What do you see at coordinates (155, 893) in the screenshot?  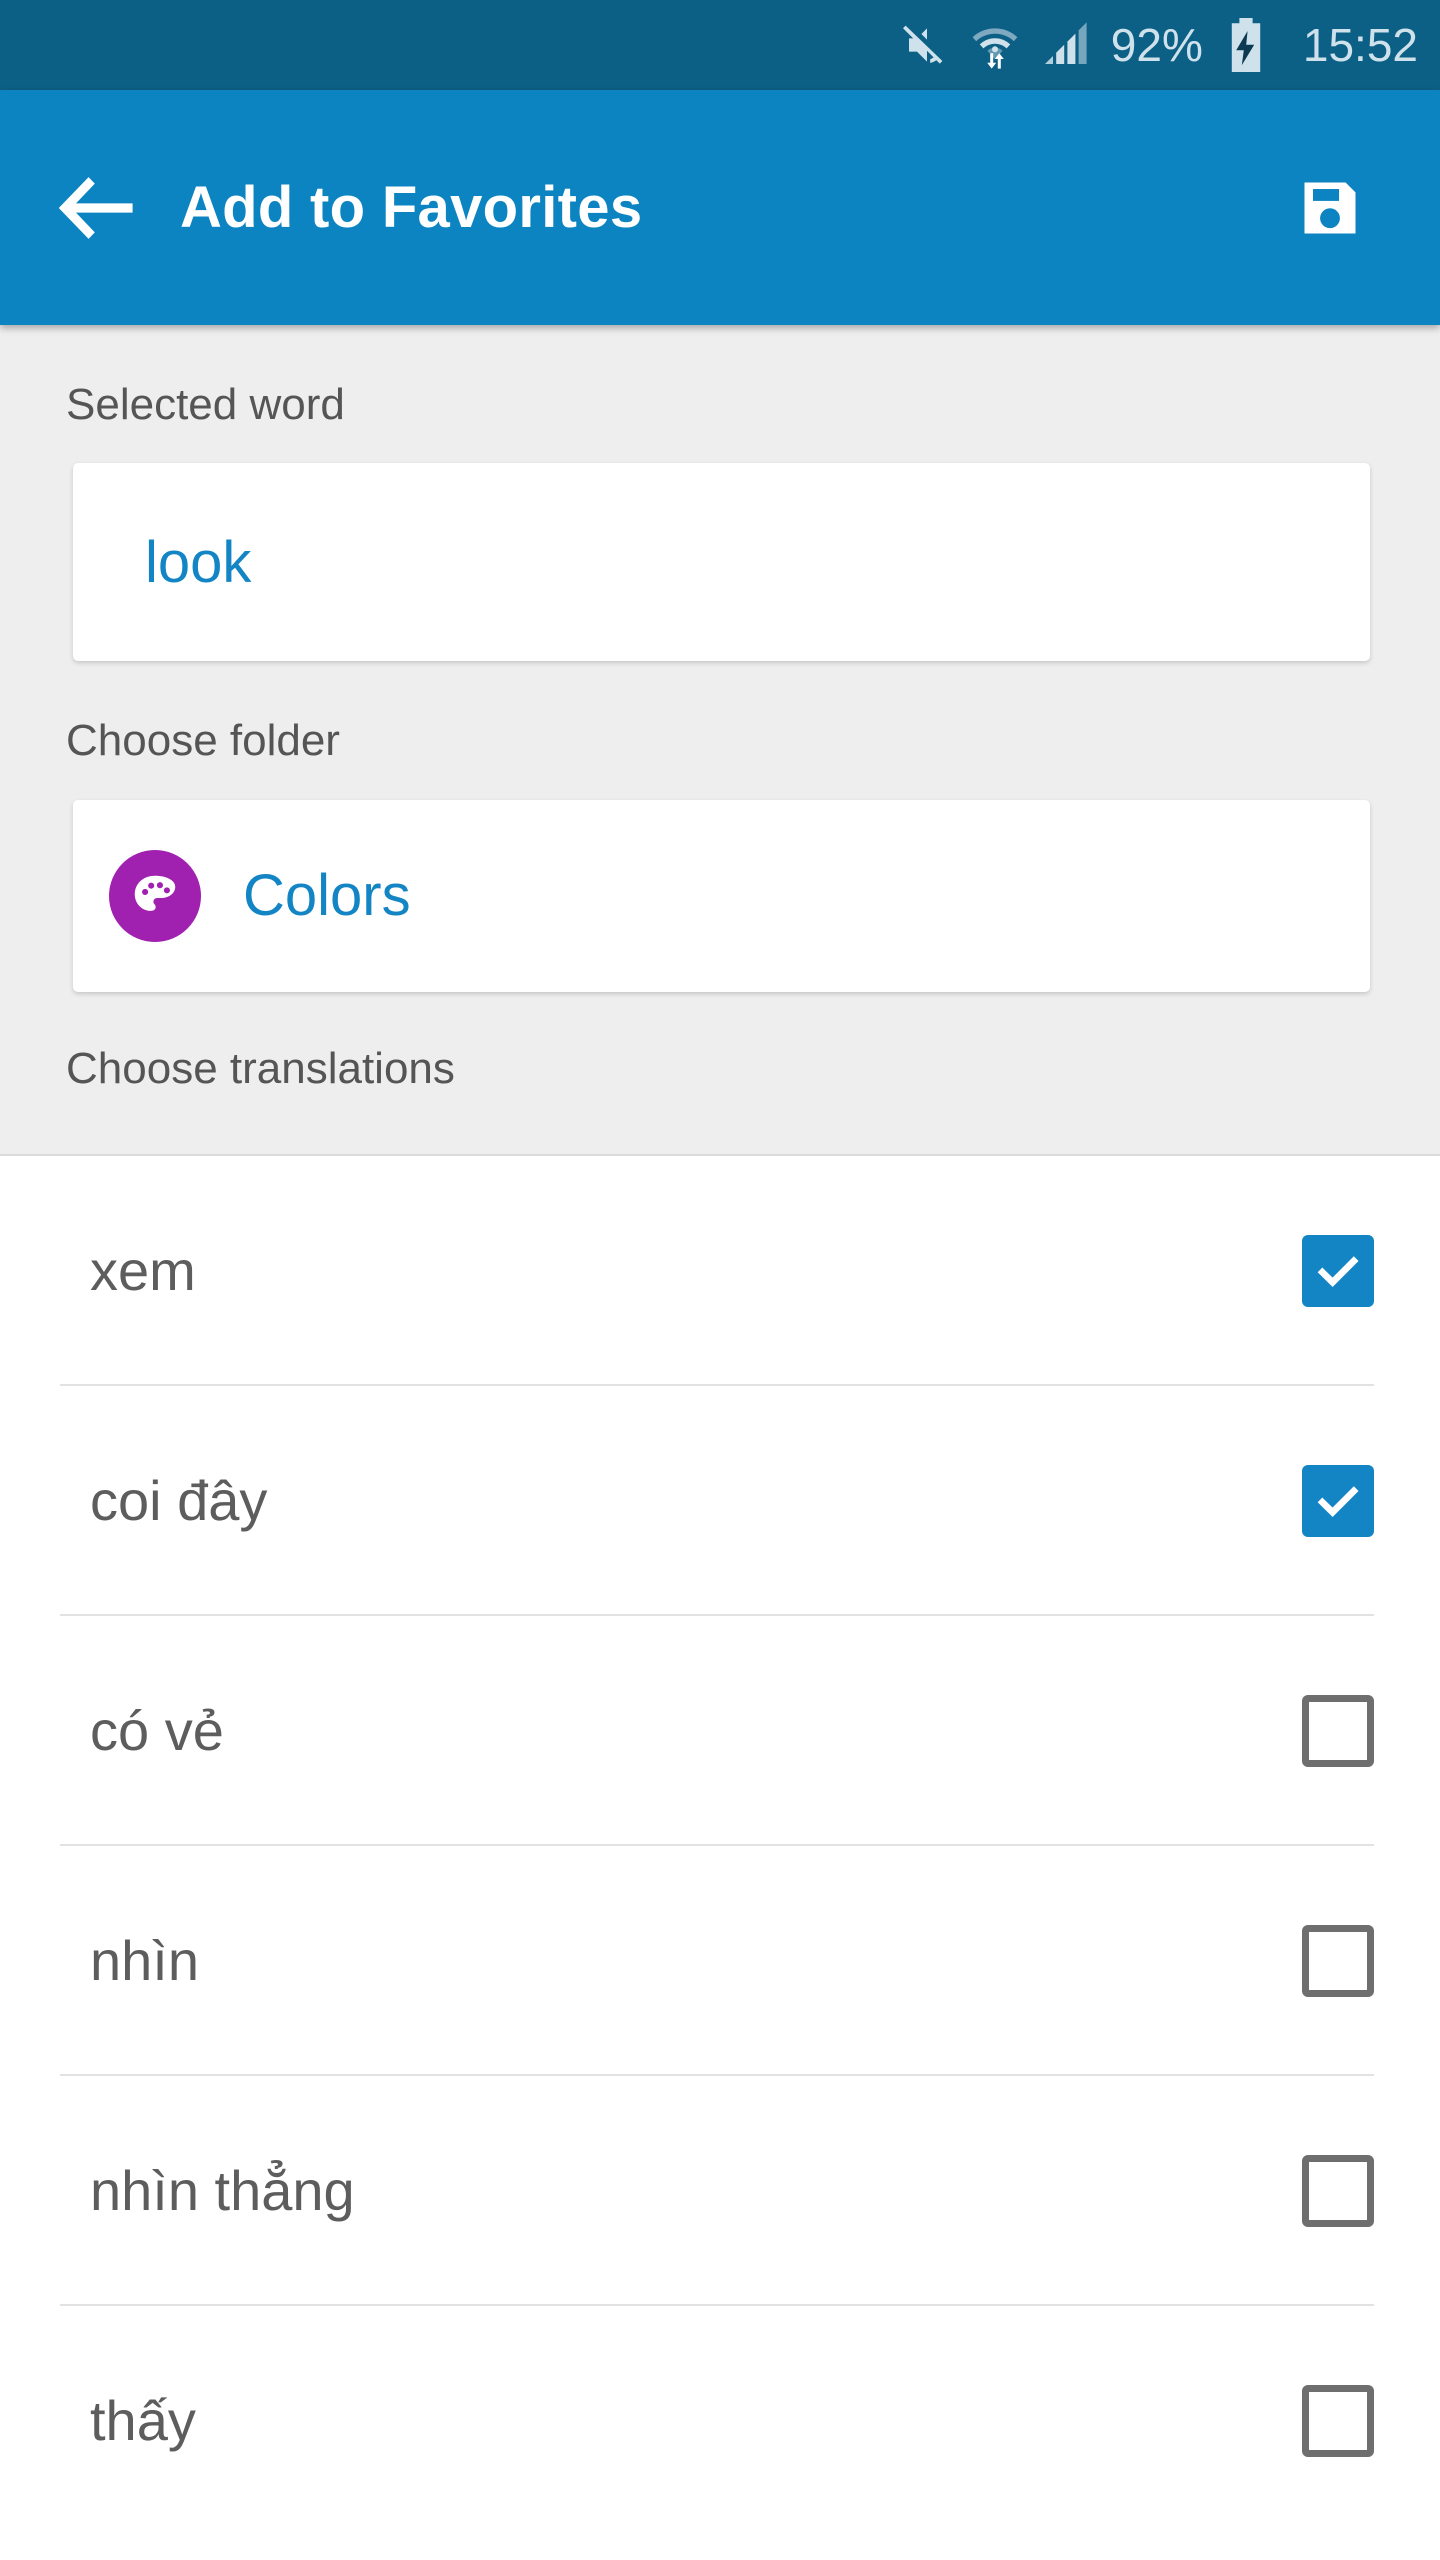 I see `palette-icon` at bounding box center [155, 893].